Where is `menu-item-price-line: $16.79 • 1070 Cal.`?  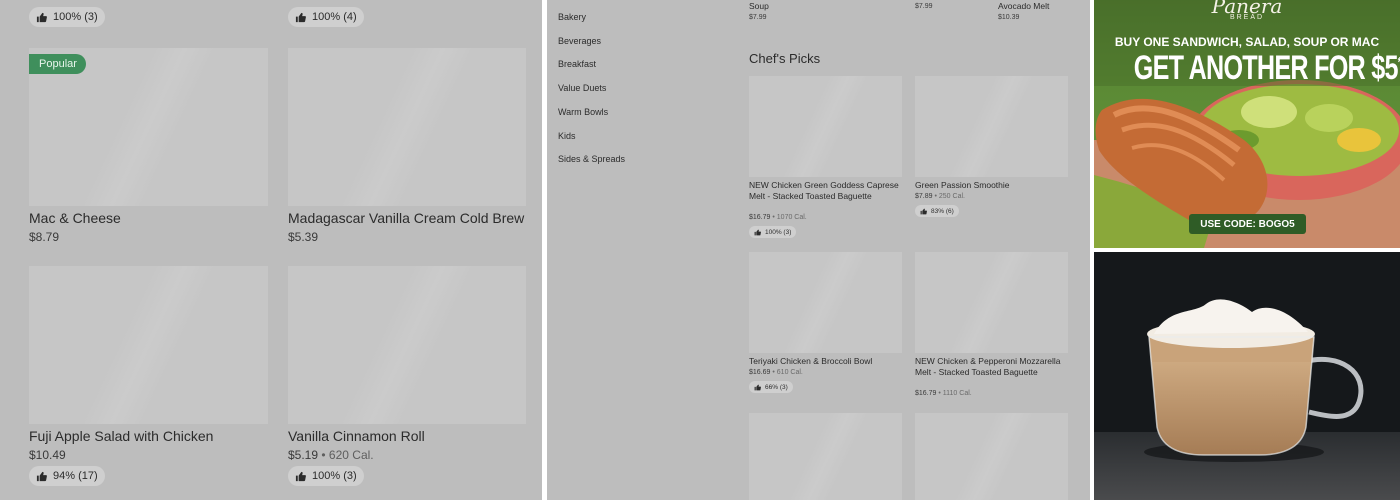 menu-item-price-line: $16.79 • 1070 Cal. is located at coordinates (778, 217).